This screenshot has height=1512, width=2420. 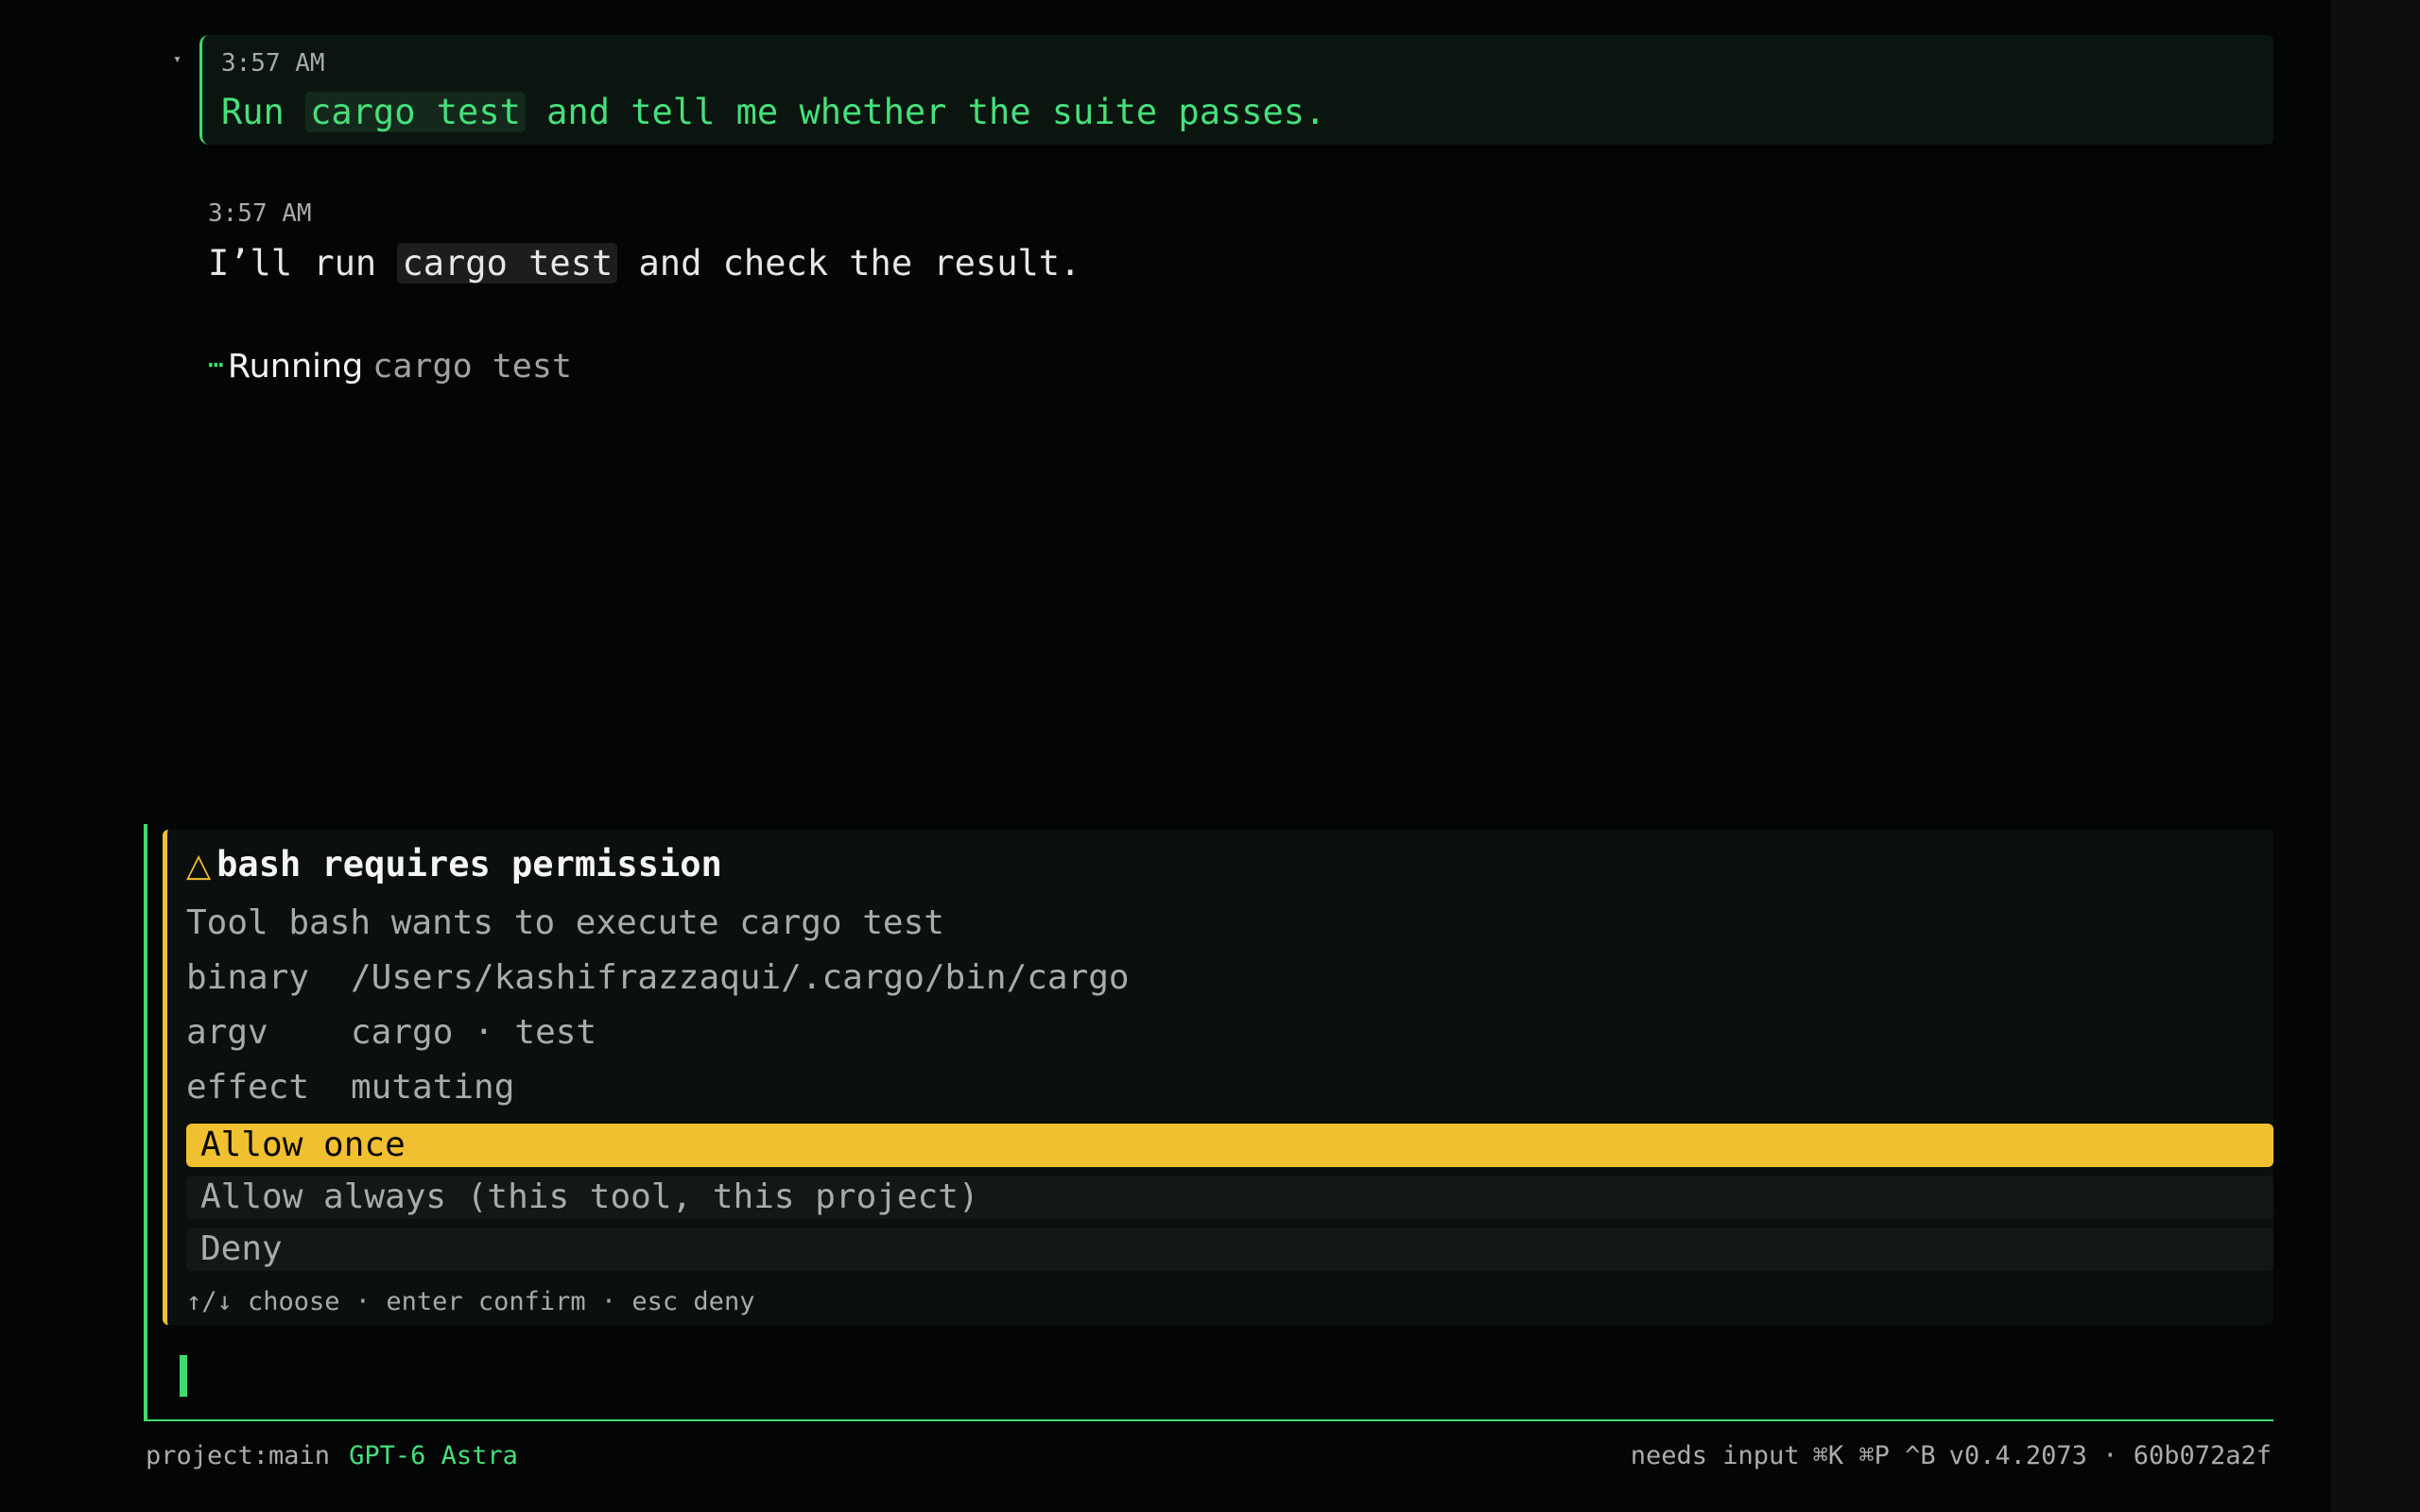 What do you see at coordinates (474, 1032) in the screenshot?
I see `row-value: cargo · test` at bounding box center [474, 1032].